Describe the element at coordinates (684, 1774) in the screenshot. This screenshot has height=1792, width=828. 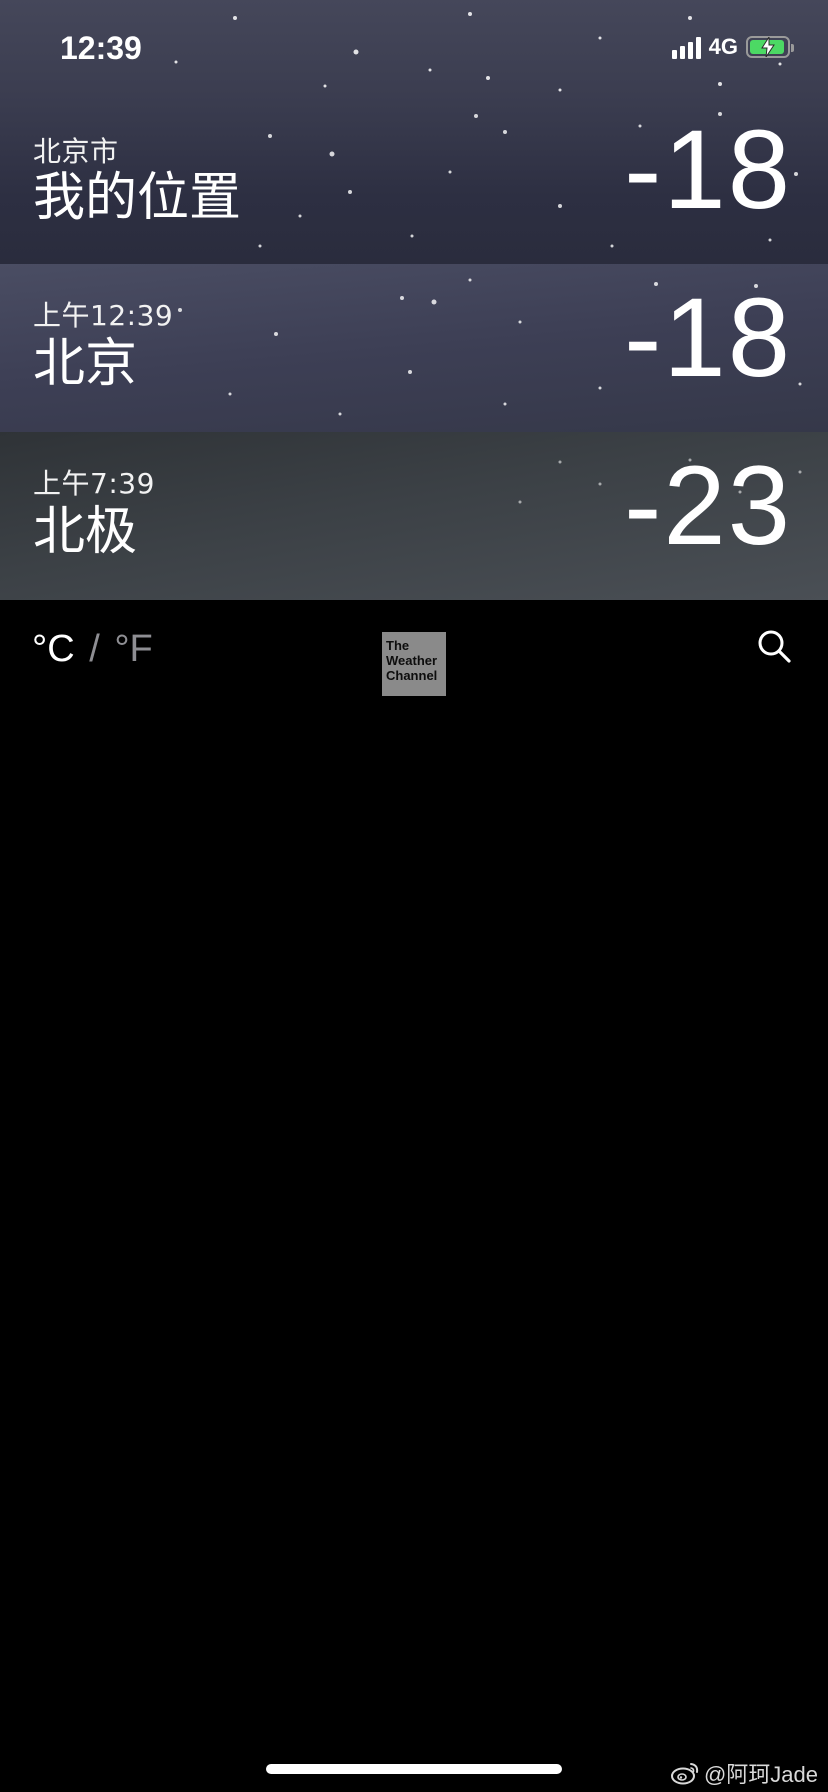
I see `weibo-icon` at that location.